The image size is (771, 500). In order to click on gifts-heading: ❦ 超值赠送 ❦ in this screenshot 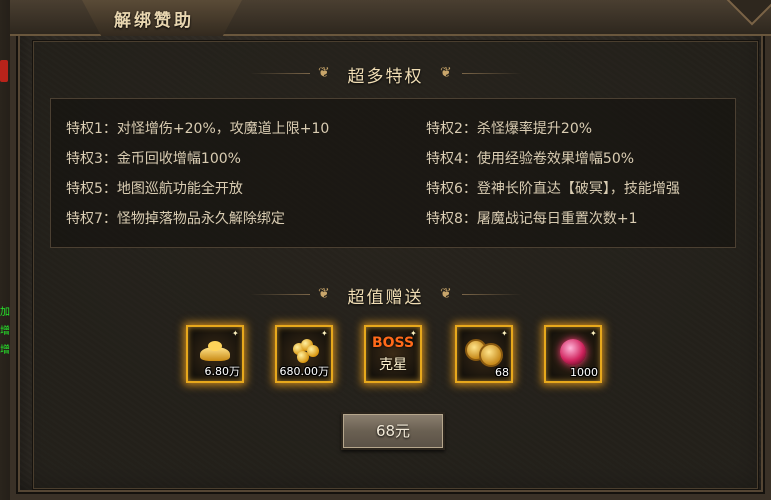, I will do `click(385, 295)`.